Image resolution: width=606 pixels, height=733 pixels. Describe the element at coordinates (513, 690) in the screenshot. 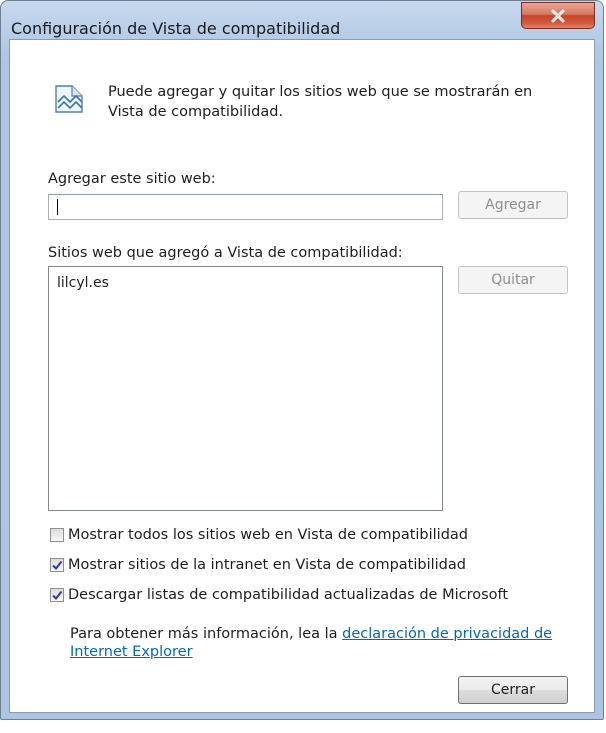

I see `close-button: Cerrar` at that location.